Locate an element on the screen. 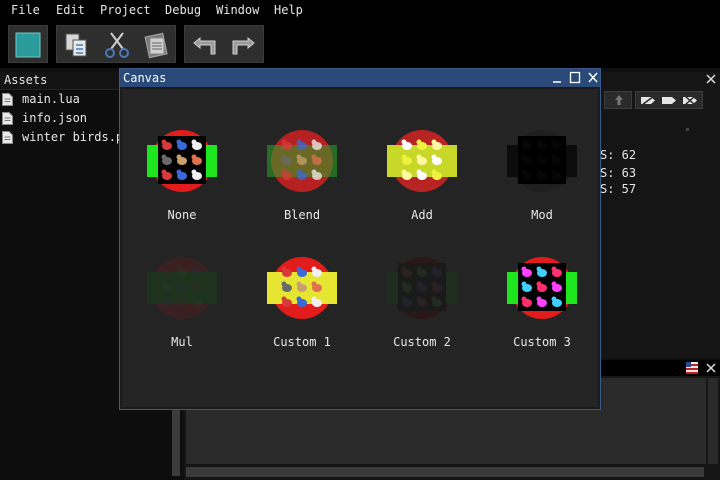 The height and width of the screenshot is (480, 720). hide-icon is located at coordinates (648, 100).